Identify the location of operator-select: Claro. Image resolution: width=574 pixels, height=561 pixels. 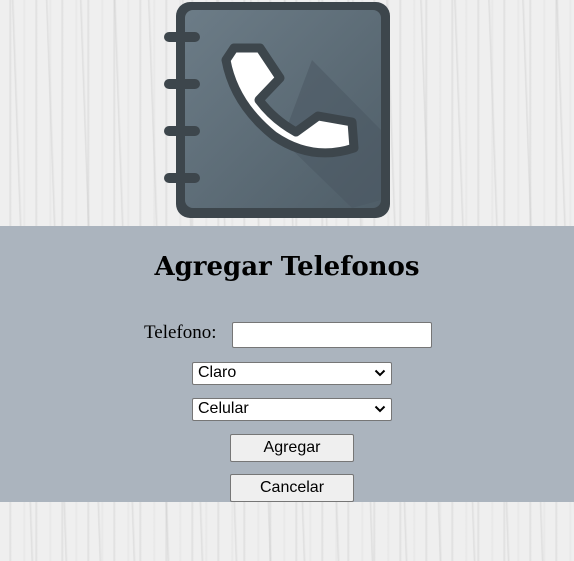
(292, 373).